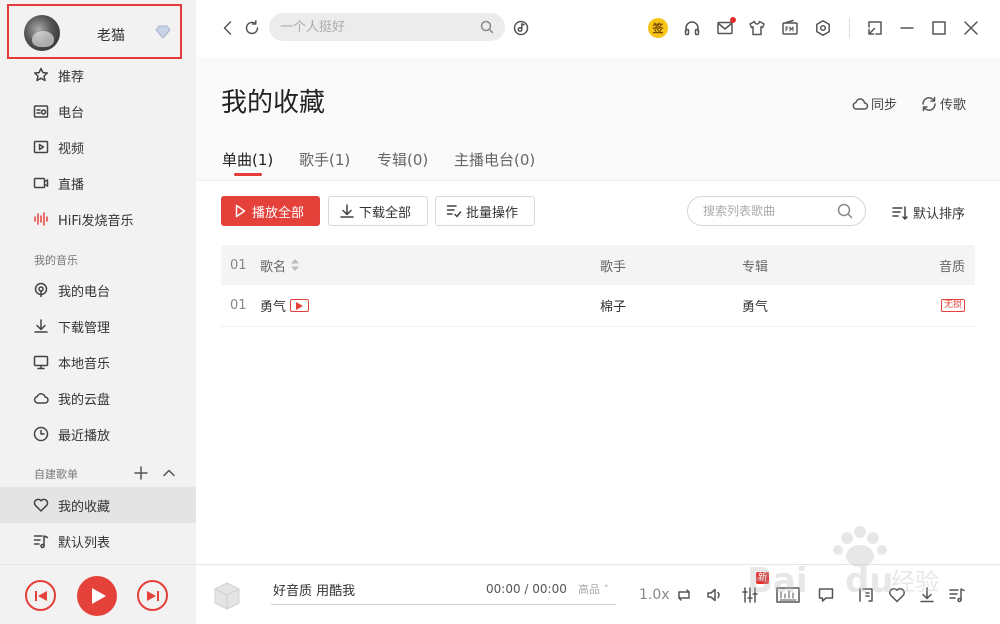 The width and height of the screenshot is (1000, 624). Describe the element at coordinates (823, 28) in the screenshot. I see `settings-gear-icon` at that location.